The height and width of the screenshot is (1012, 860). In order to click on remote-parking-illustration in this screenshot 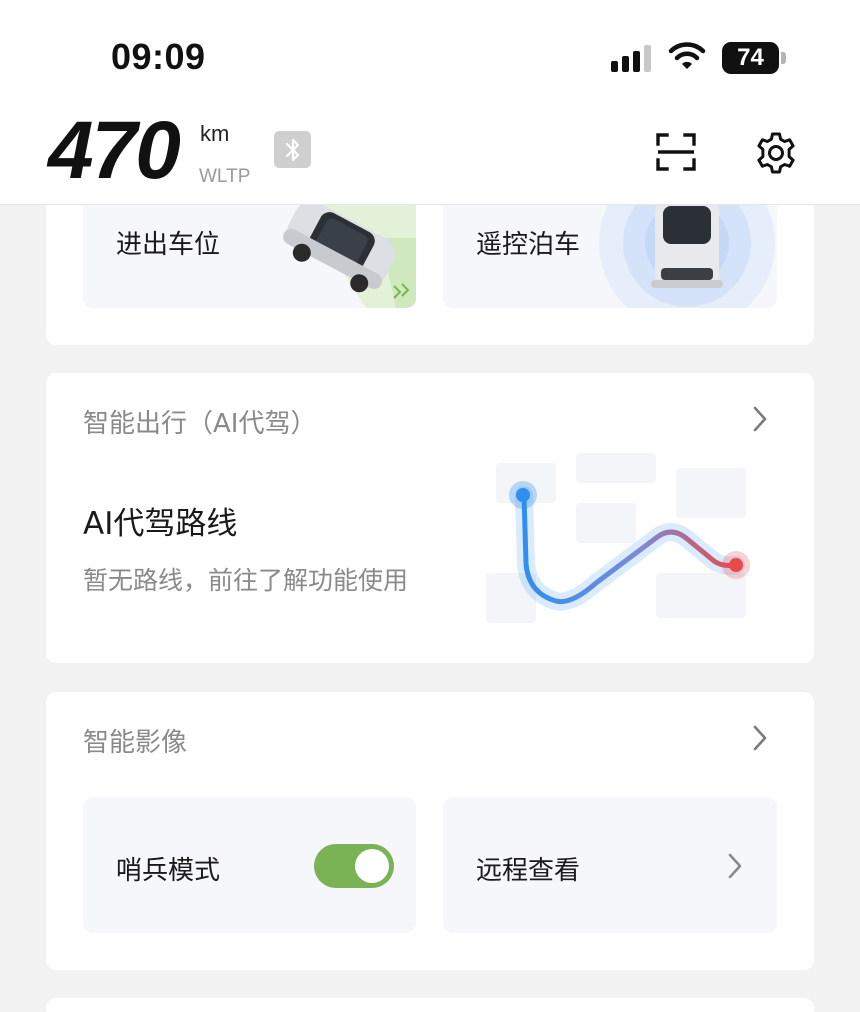, I will do `click(687, 253)`.